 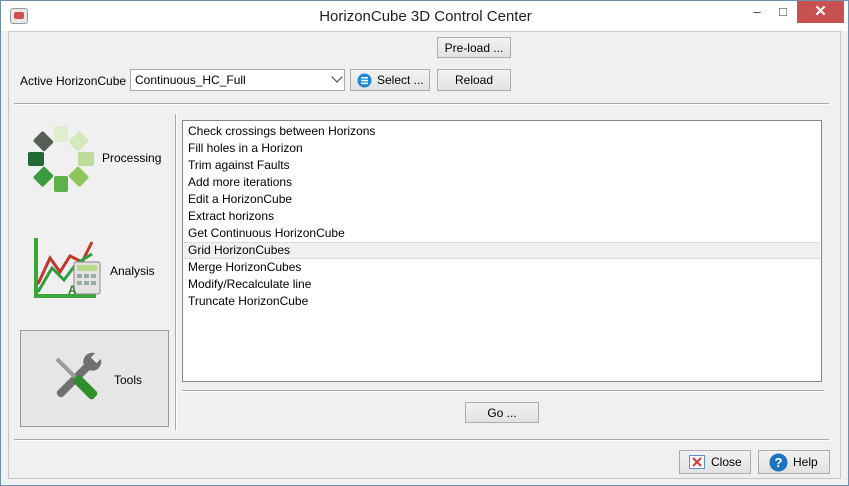 I want to click on svg-text: A, so click(x=72, y=290).